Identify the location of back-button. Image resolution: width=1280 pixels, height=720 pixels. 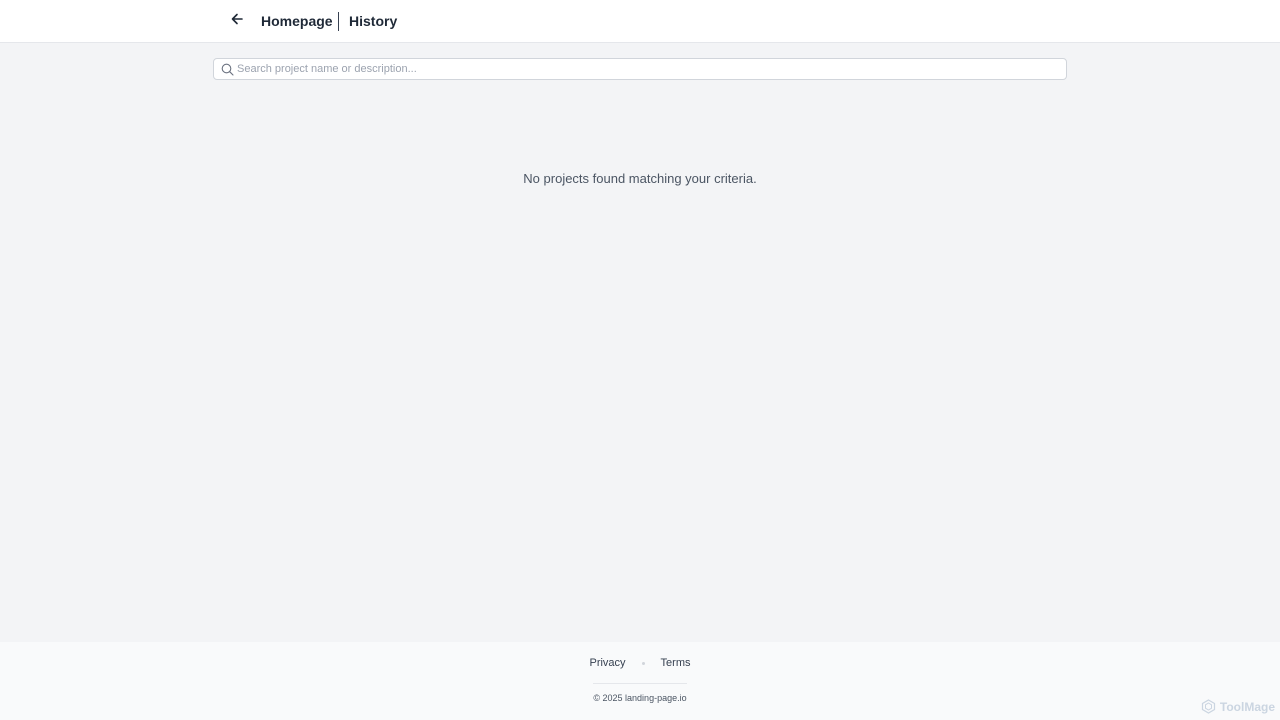
(237, 21).